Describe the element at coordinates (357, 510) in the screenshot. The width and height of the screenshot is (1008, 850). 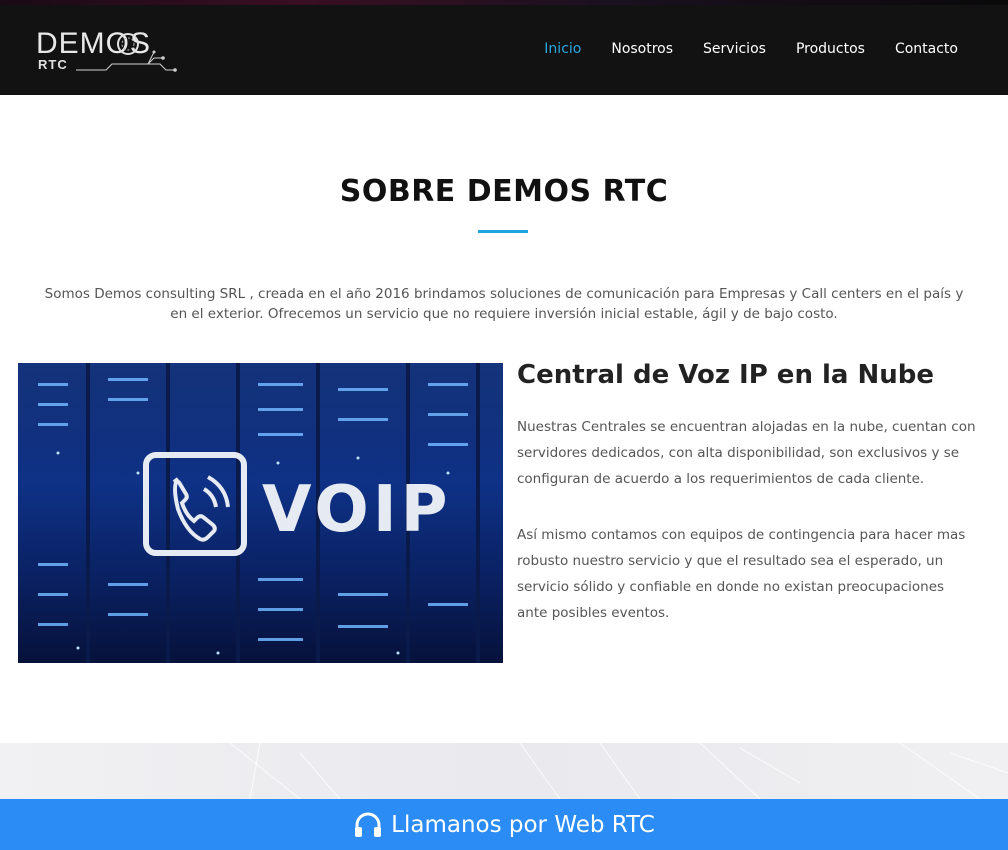
I see `voip-label: VOIP` at that location.